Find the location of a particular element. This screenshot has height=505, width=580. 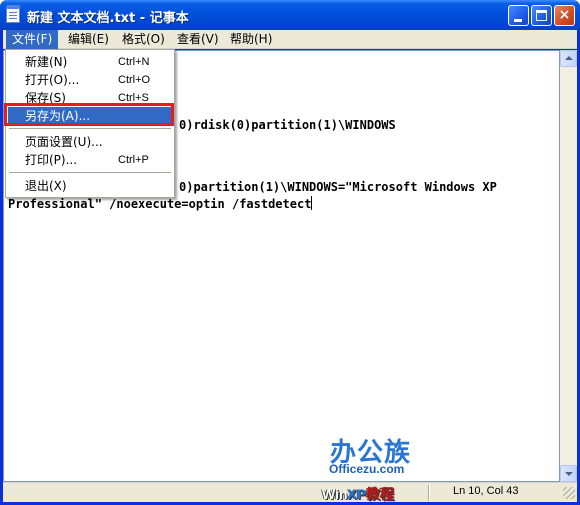

menu-item-shortcut: Ctrl+P is located at coordinates (133, 160).